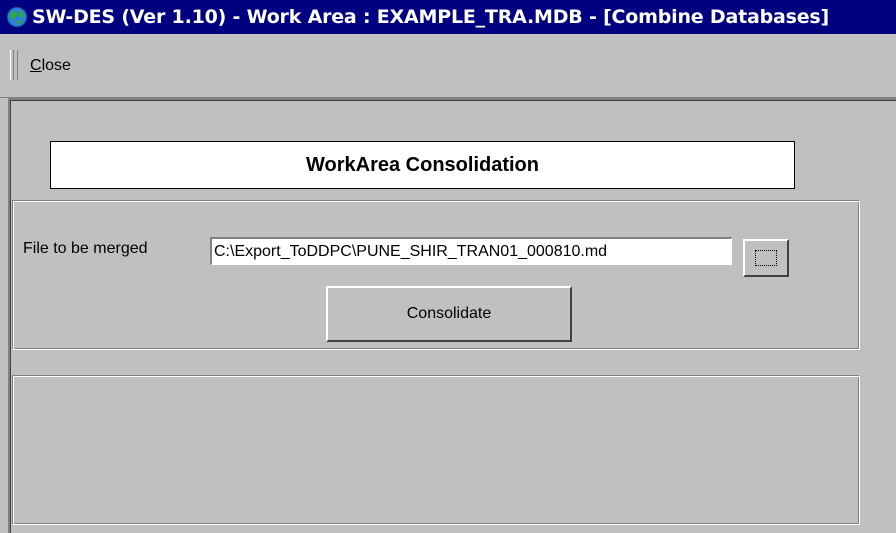 The image size is (896, 533). What do you see at coordinates (17, 17) in the screenshot?
I see `globe-icon` at bounding box center [17, 17].